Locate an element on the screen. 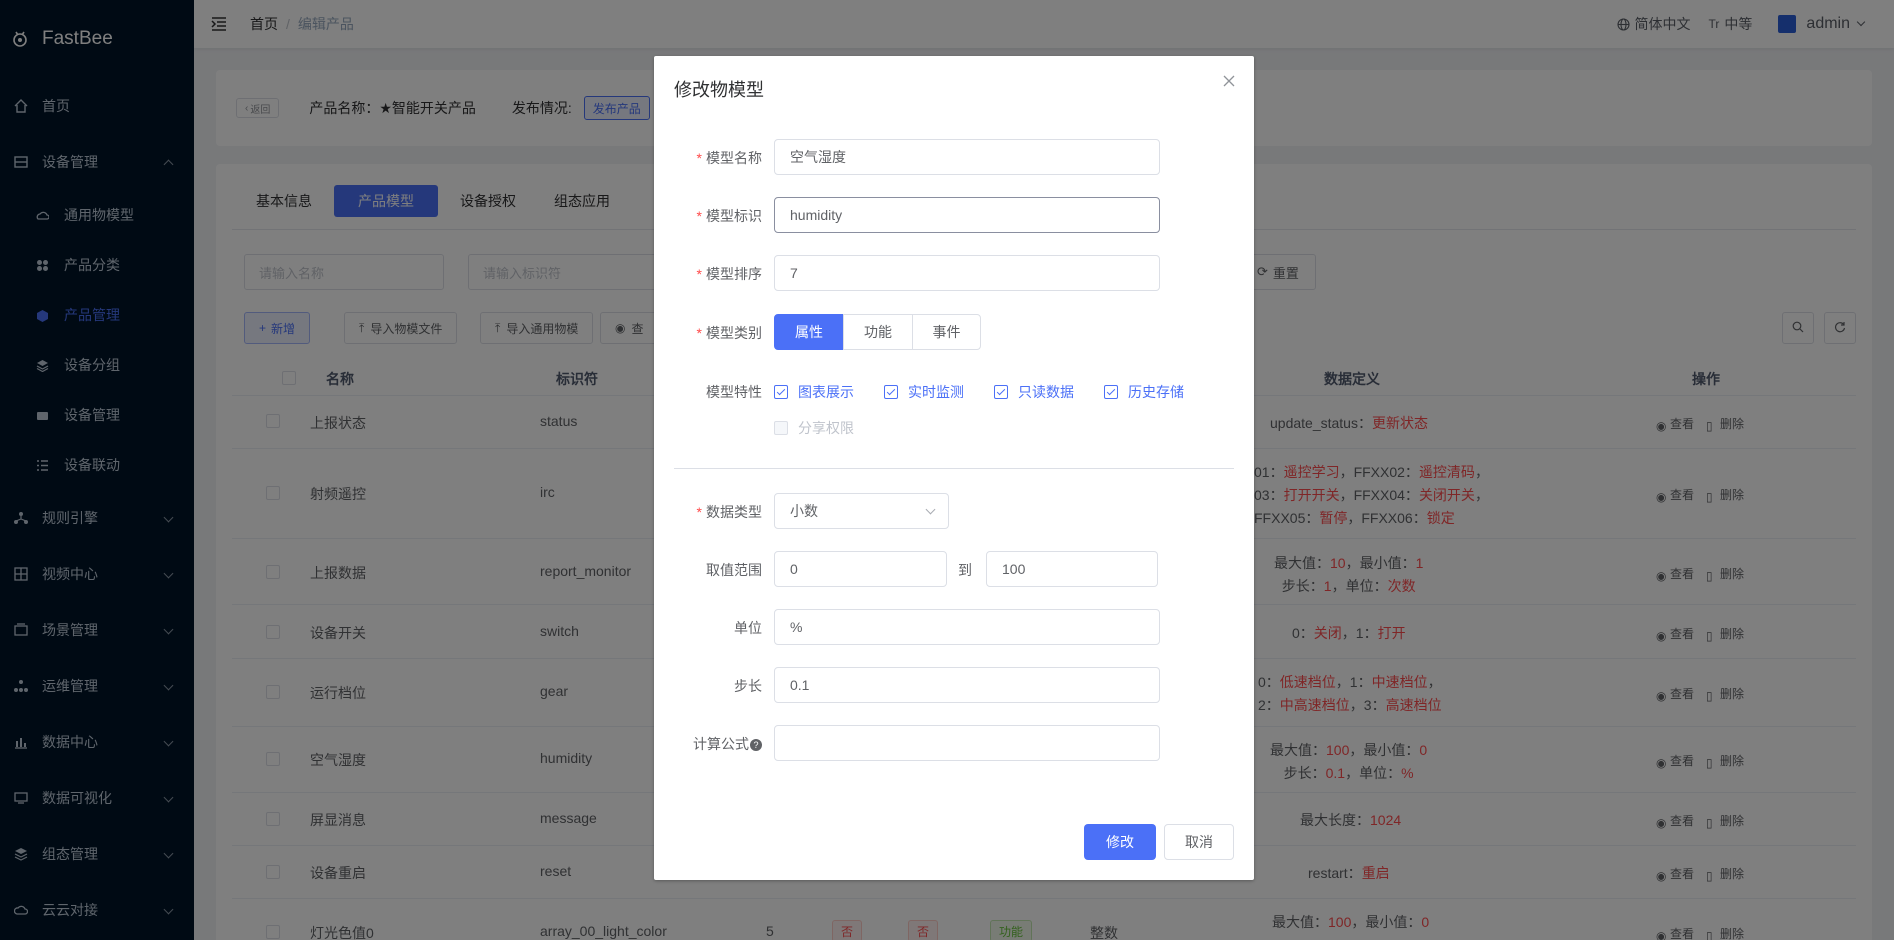 Image resolution: width=1894 pixels, height=940 pixels. chevron-down-icon is located at coordinates (930, 509).